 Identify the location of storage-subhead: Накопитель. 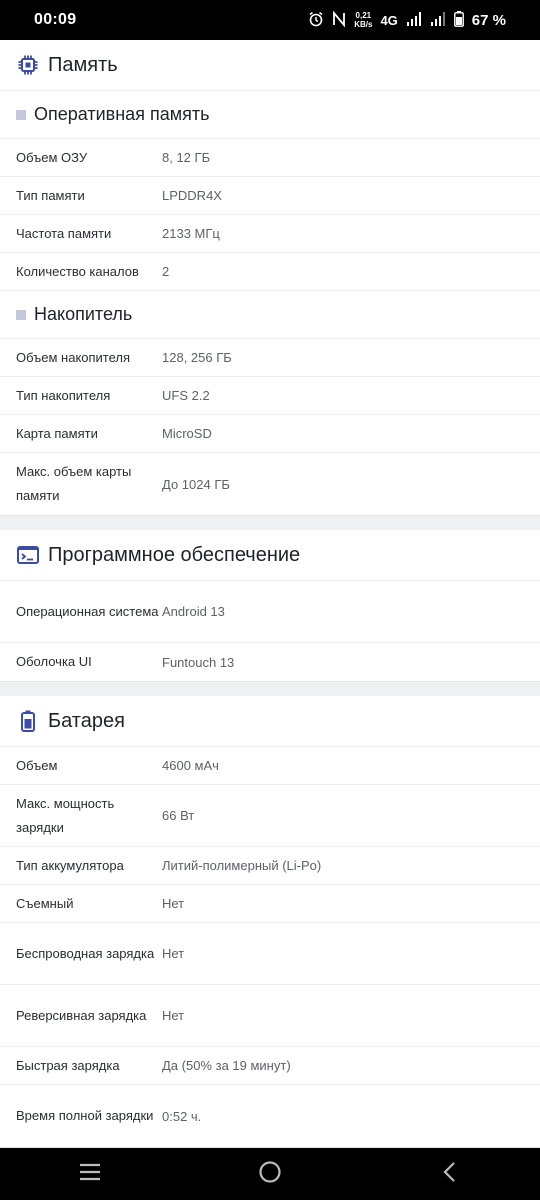
(270, 315).